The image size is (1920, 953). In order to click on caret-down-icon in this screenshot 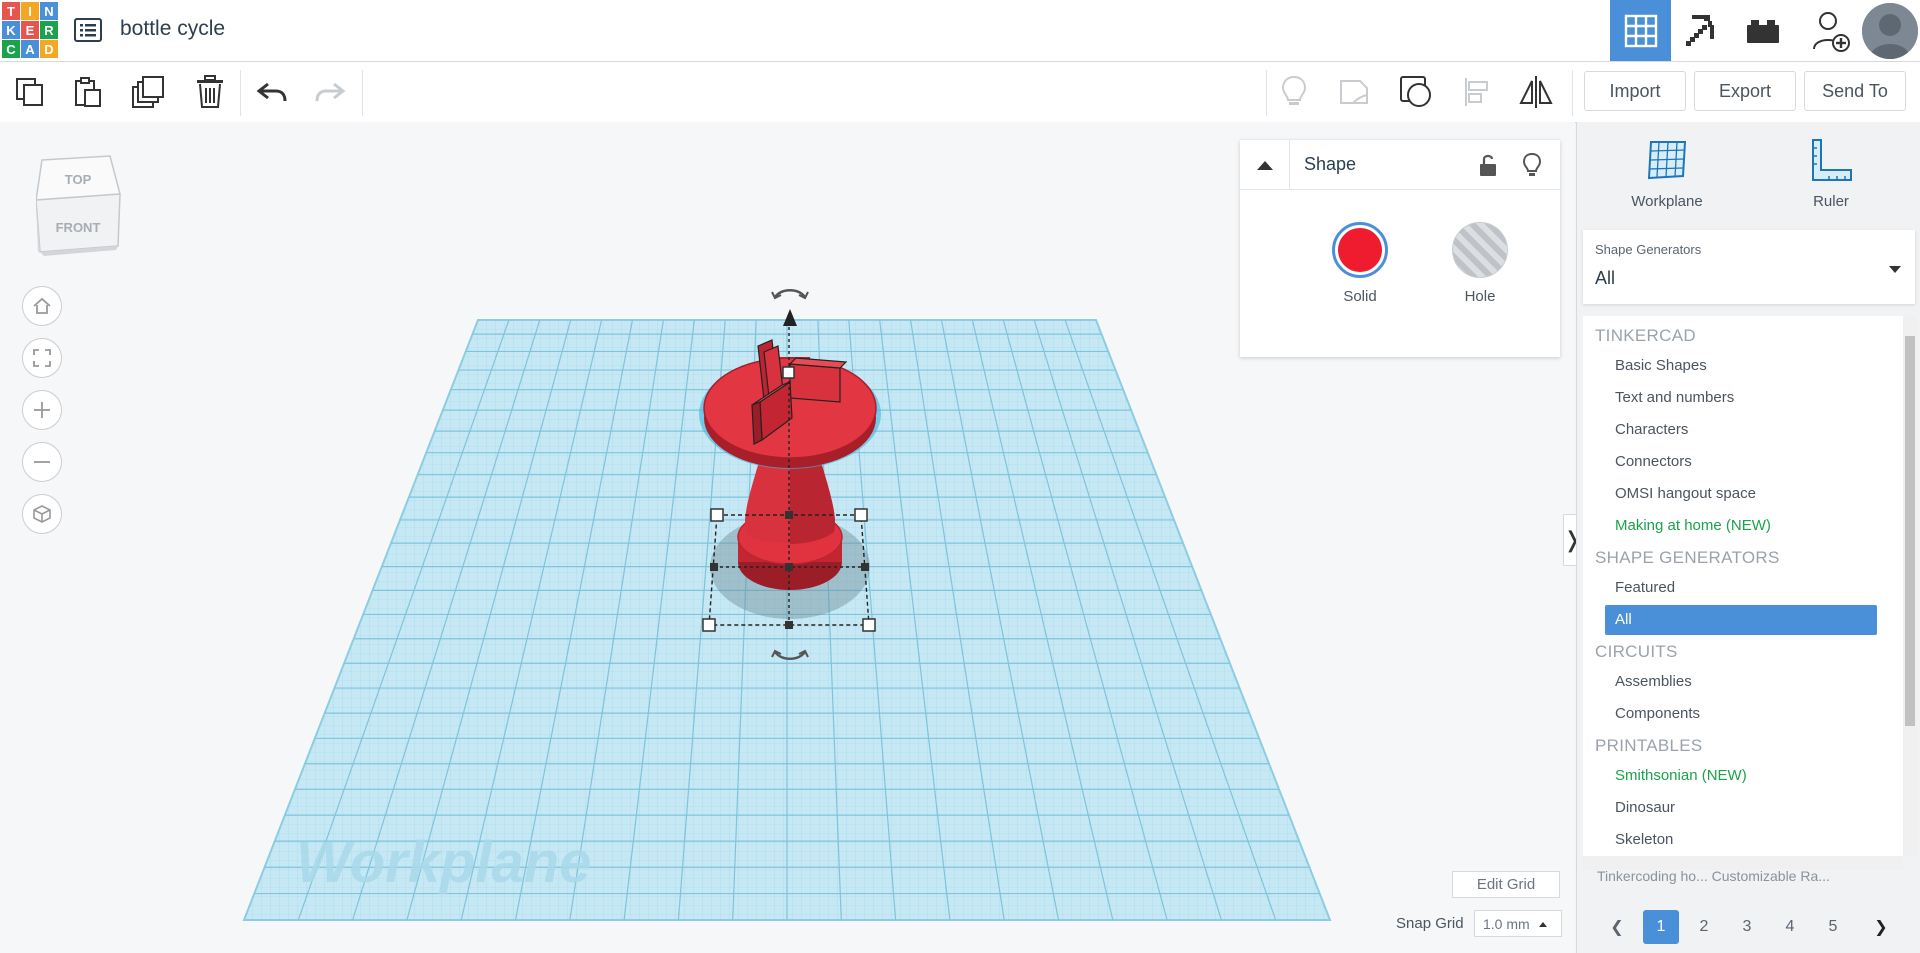, I will do `click(1895, 269)`.